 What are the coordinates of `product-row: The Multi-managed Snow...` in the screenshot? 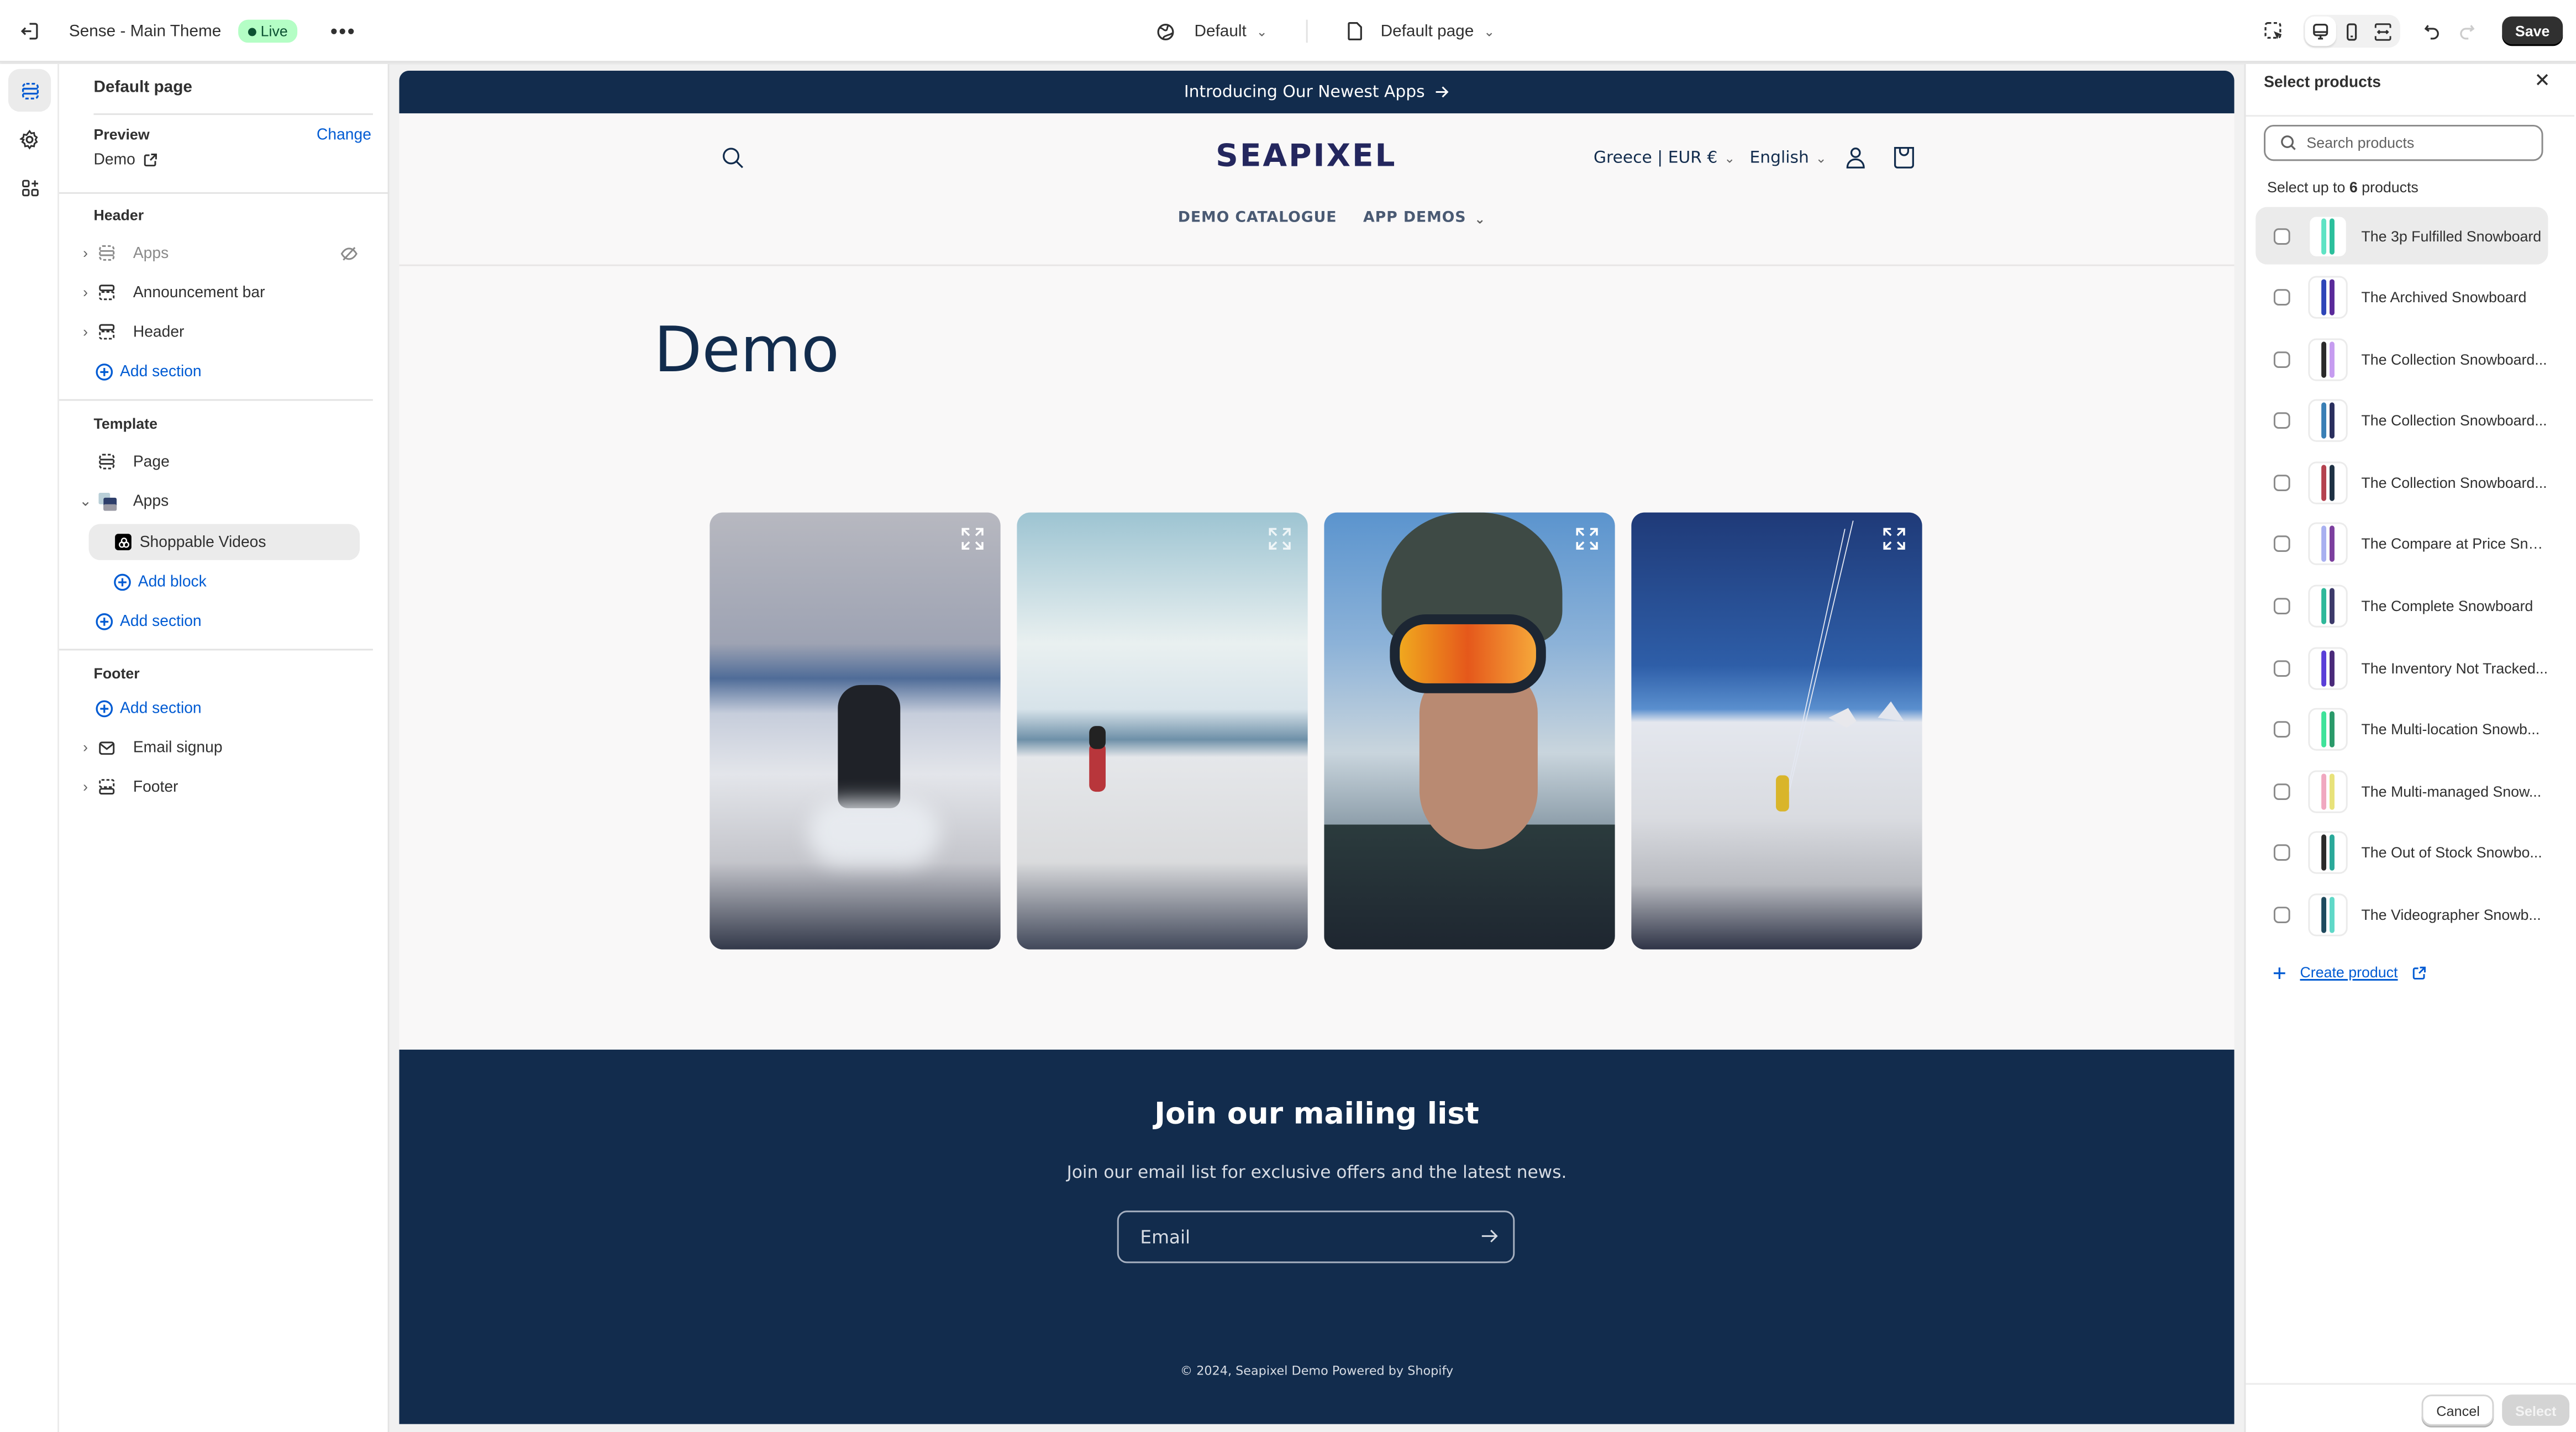 It's located at (2402, 791).